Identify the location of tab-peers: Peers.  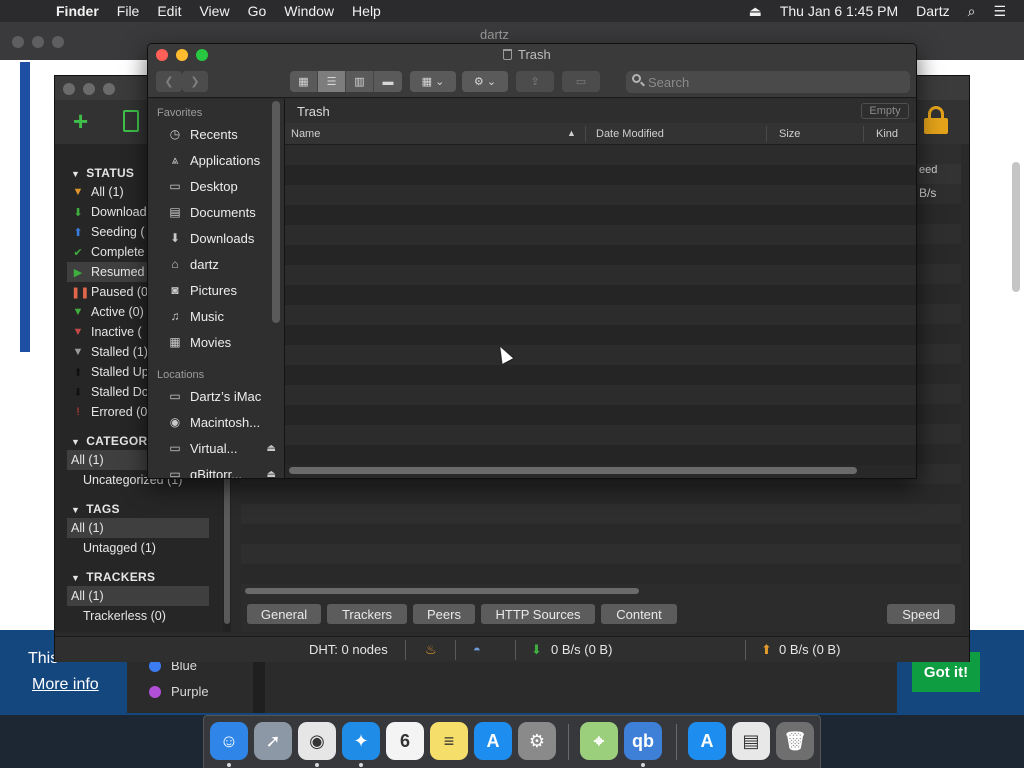
(444, 614).